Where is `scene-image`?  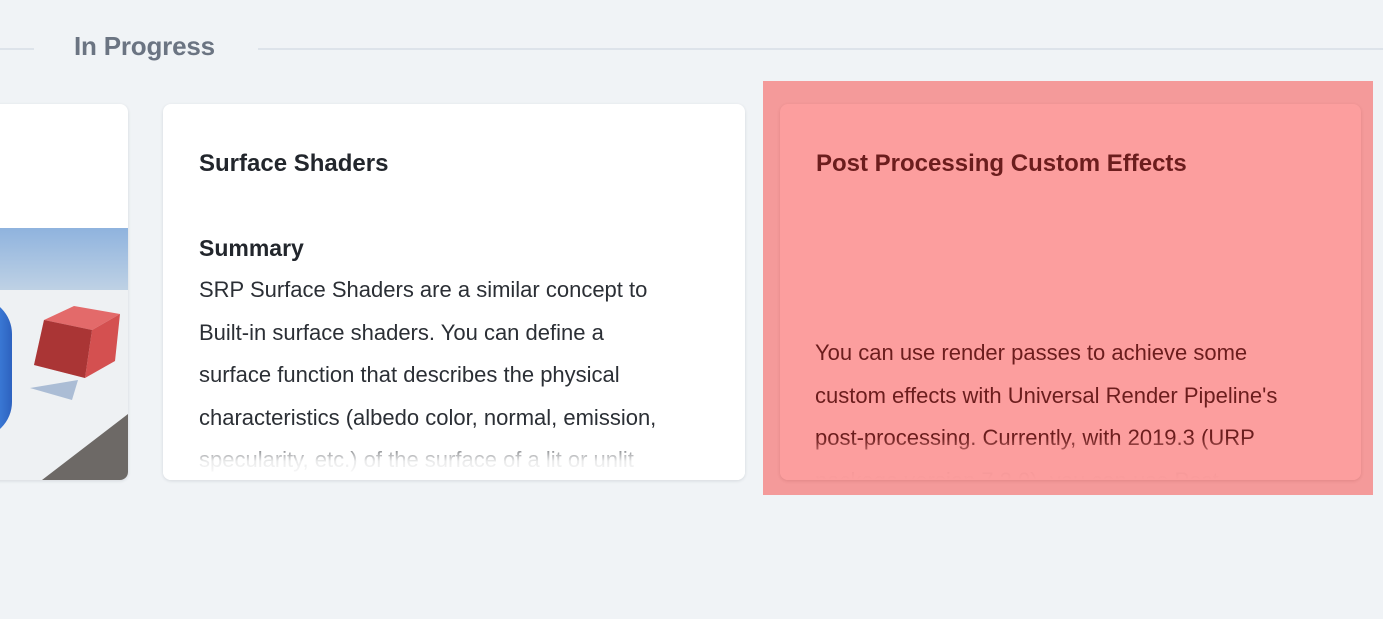 scene-image is located at coordinates (64, 354).